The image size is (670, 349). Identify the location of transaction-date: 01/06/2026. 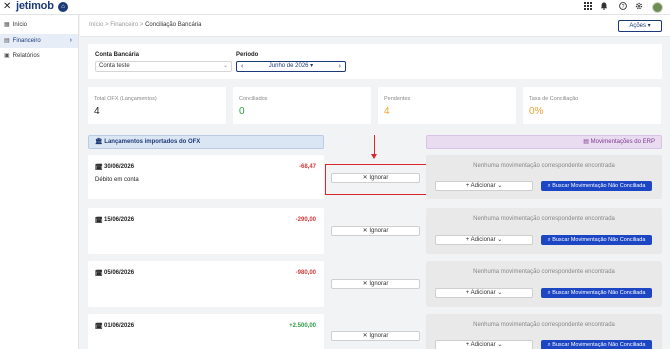
(119, 326).